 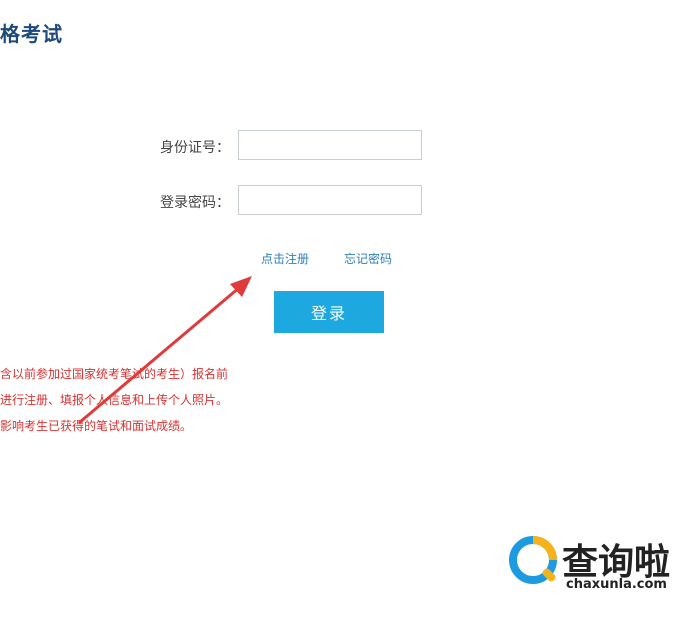 What do you see at coordinates (329, 312) in the screenshot?
I see `login-button: 登录` at bounding box center [329, 312].